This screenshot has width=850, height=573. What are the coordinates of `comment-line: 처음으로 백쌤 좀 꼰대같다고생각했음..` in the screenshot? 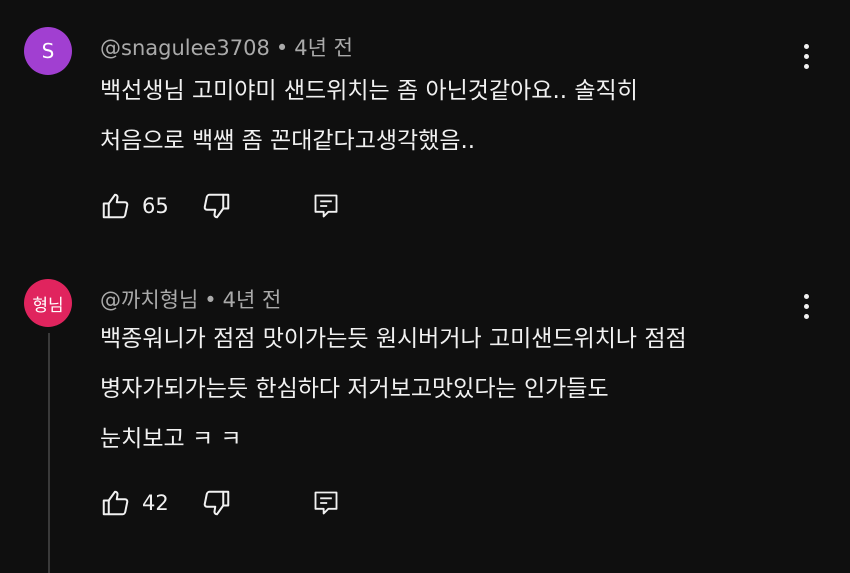 It's located at (288, 141).